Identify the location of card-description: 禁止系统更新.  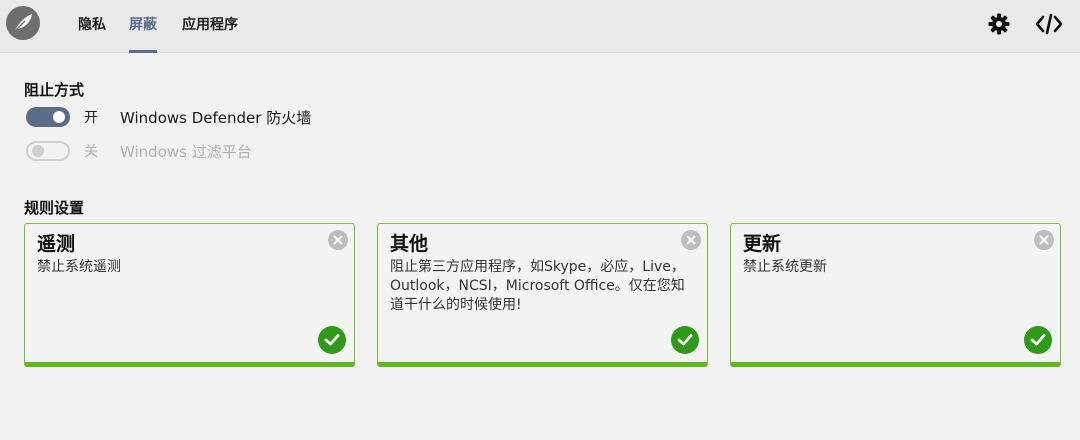
(785, 267).